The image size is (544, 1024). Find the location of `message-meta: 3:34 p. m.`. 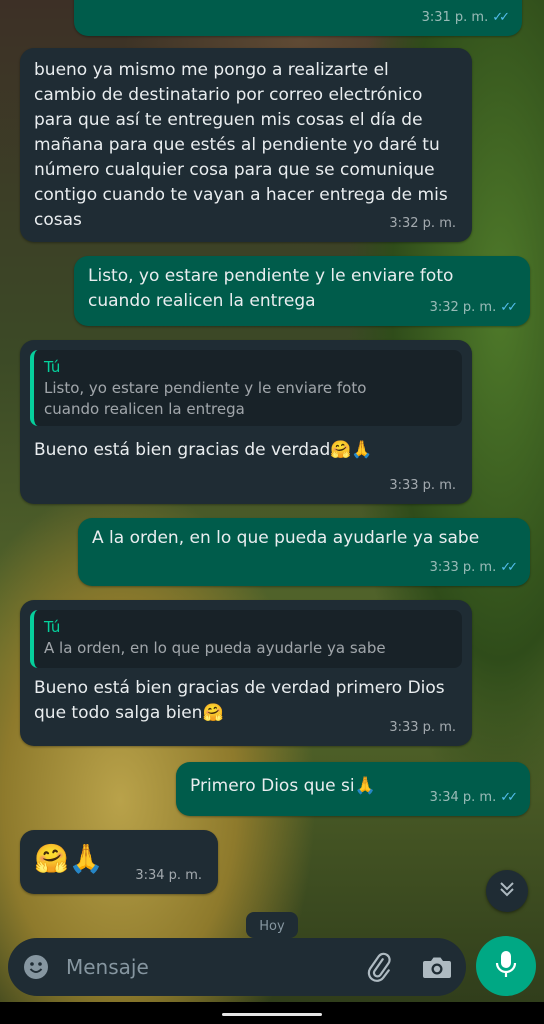

message-meta: 3:34 p. m. is located at coordinates (168, 875).